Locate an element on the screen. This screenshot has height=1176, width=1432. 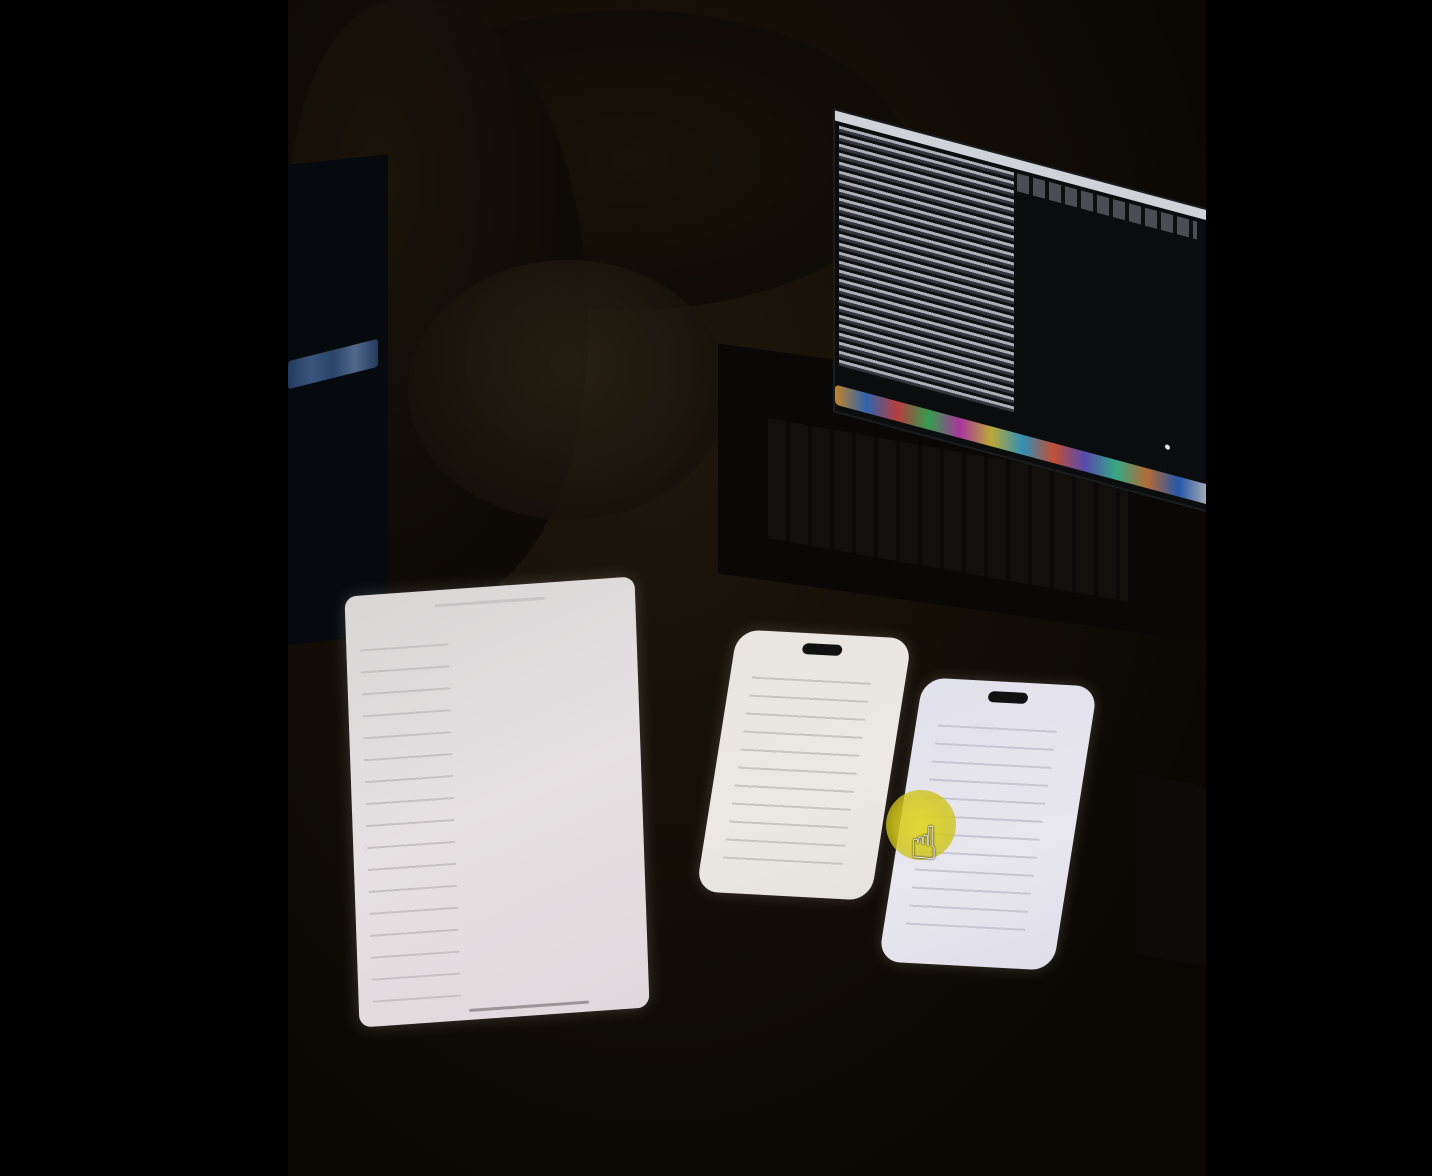
tablet-title-bar is located at coordinates (490, 602).